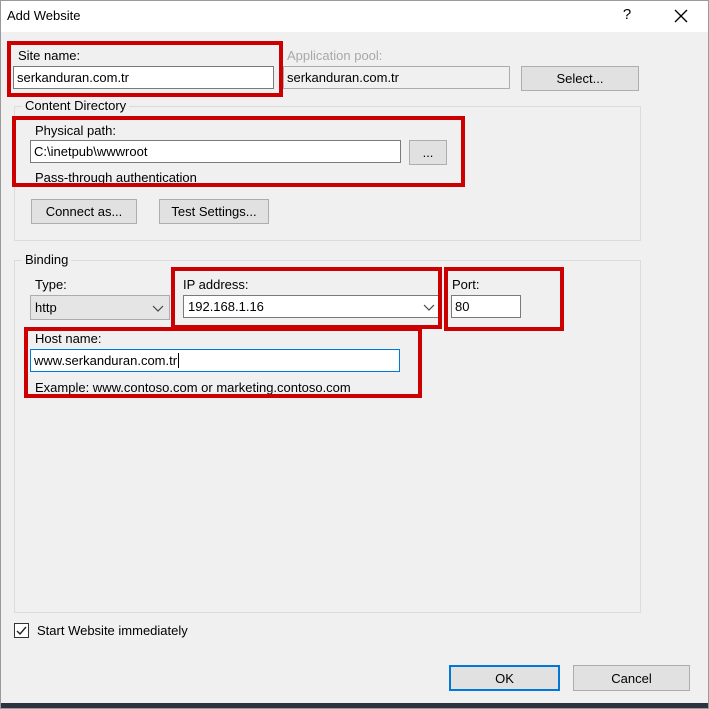 This screenshot has height=709, width=709. Describe the element at coordinates (215, 151) in the screenshot. I see `physical-path-input: C:\inetpub\wwwroot` at that location.